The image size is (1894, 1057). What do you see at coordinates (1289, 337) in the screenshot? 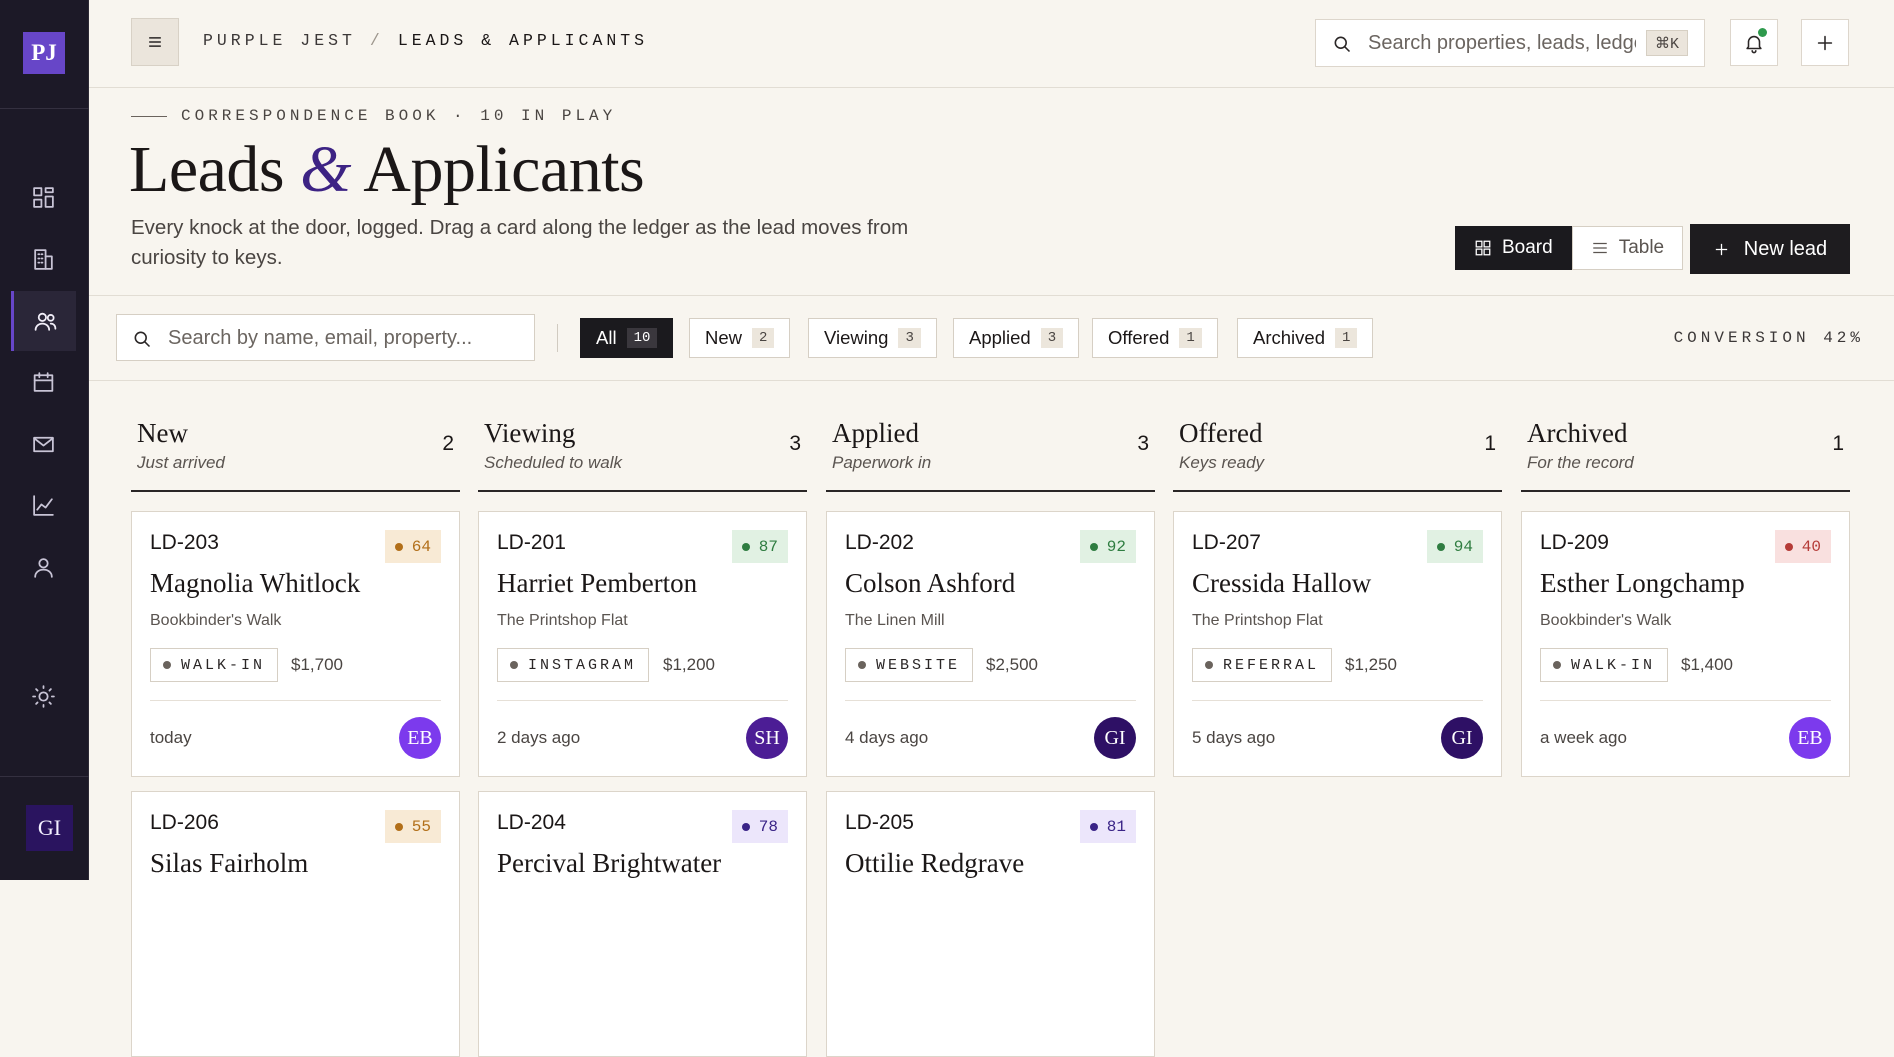
I see `chip-label: Archived` at bounding box center [1289, 337].